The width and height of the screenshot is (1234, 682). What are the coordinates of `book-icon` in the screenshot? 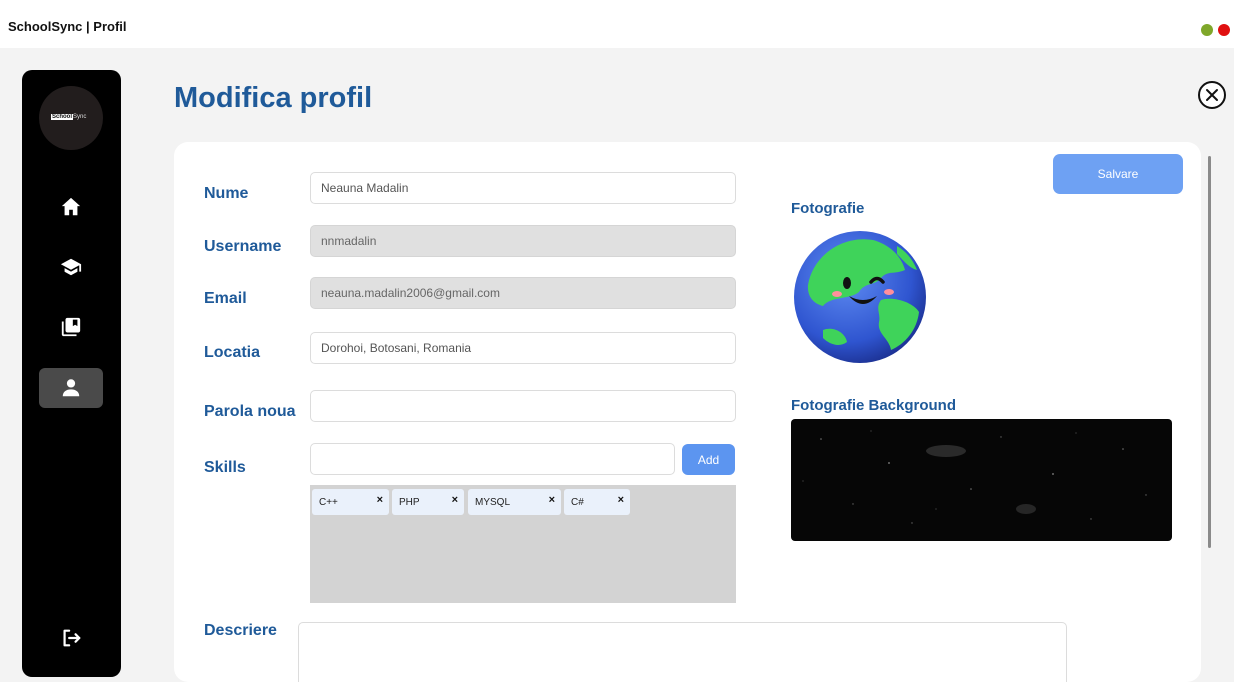 It's located at (71, 327).